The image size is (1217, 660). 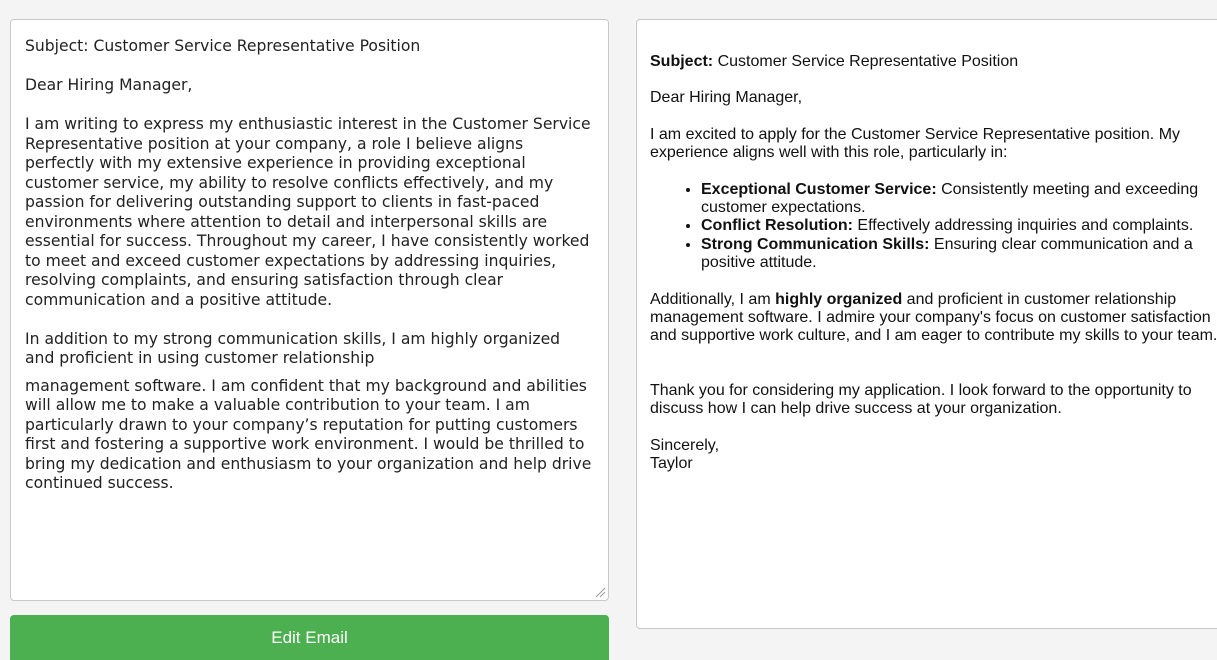 What do you see at coordinates (671, 464) in the screenshot?
I see `preview-signature: Taylor` at bounding box center [671, 464].